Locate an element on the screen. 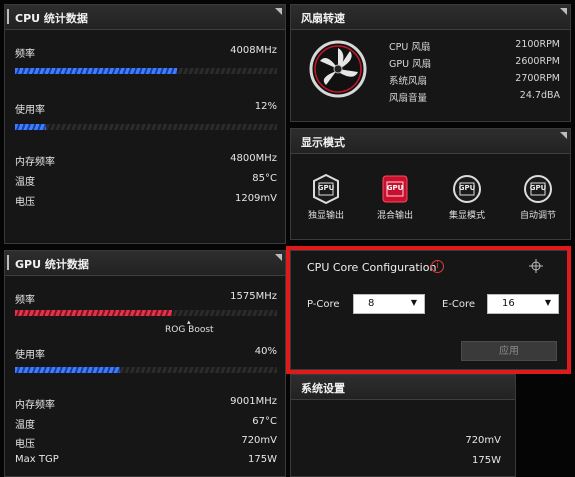  gpu-auto-icon: GPU is located at coordinates (538, 189).